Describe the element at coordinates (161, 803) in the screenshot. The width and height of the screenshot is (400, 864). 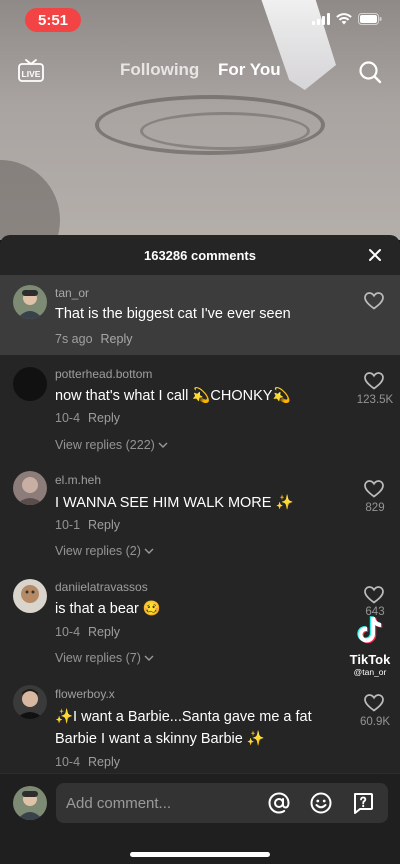
I see `comment-input` at that location.